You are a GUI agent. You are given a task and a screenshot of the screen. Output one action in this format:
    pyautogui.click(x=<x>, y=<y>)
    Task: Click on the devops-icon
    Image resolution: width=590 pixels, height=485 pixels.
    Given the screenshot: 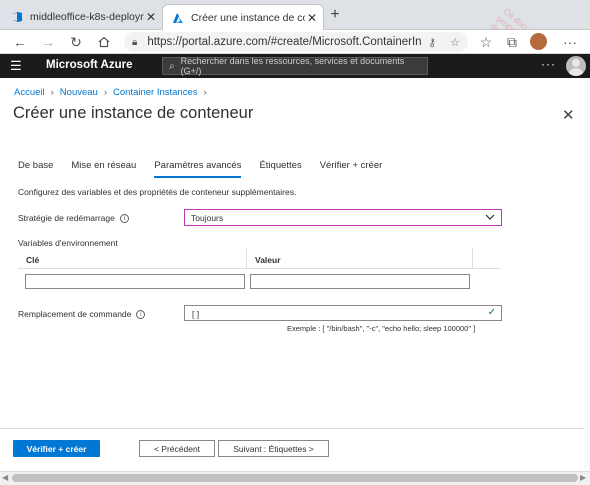 What is the action you would take?
    pyautogui.click(x=17, y=17)
    